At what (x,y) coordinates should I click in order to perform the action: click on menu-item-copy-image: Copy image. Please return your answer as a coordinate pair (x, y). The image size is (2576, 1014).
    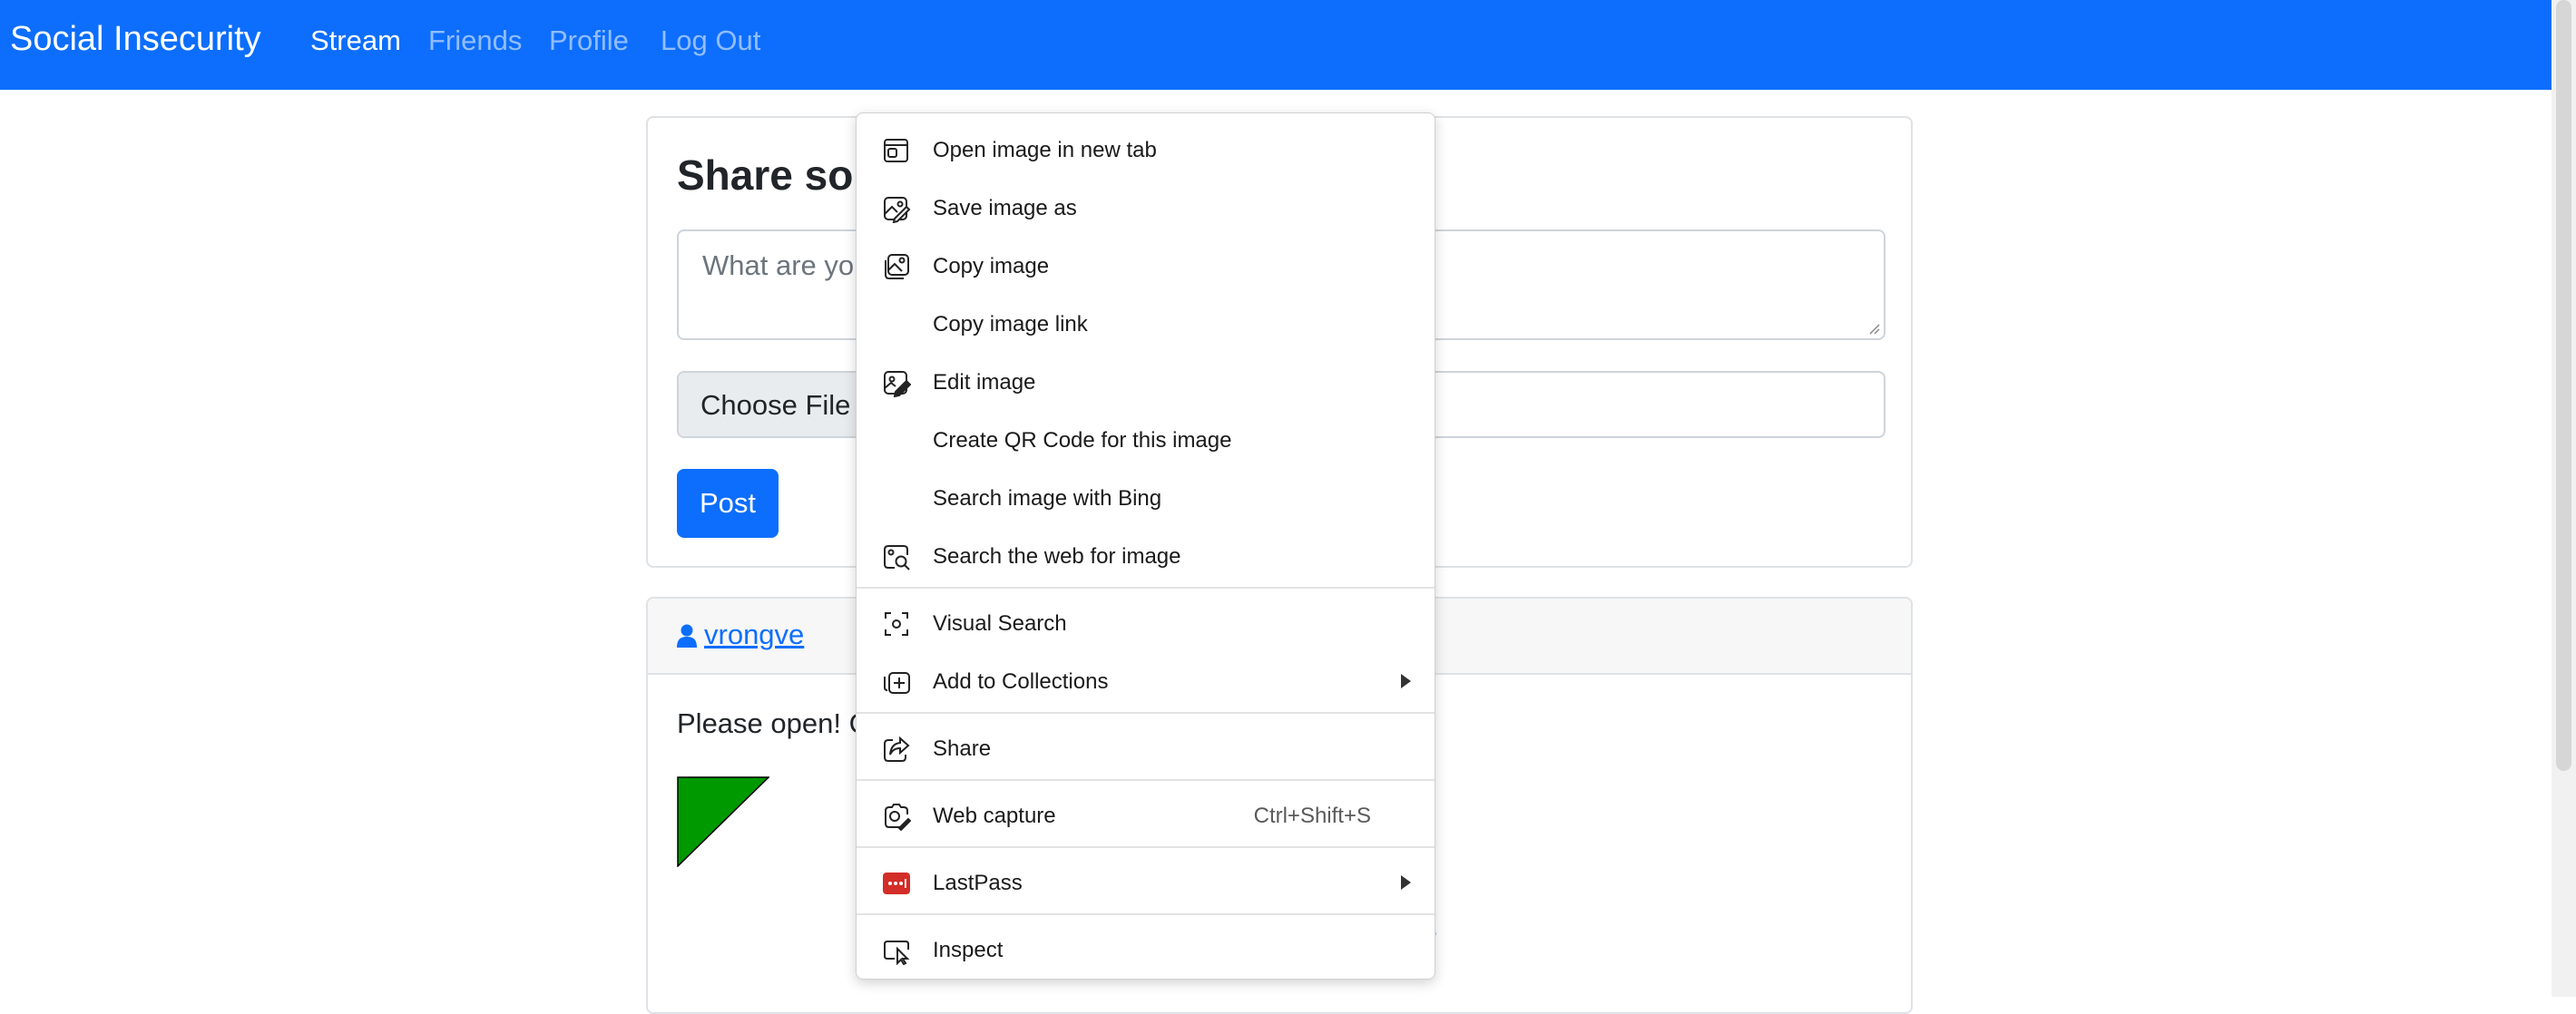
    Looking at the image, I should click on (1146, 267).